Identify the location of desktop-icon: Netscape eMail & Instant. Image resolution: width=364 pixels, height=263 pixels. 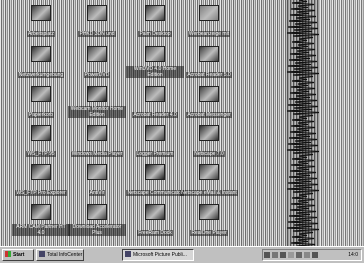
(209, 180).